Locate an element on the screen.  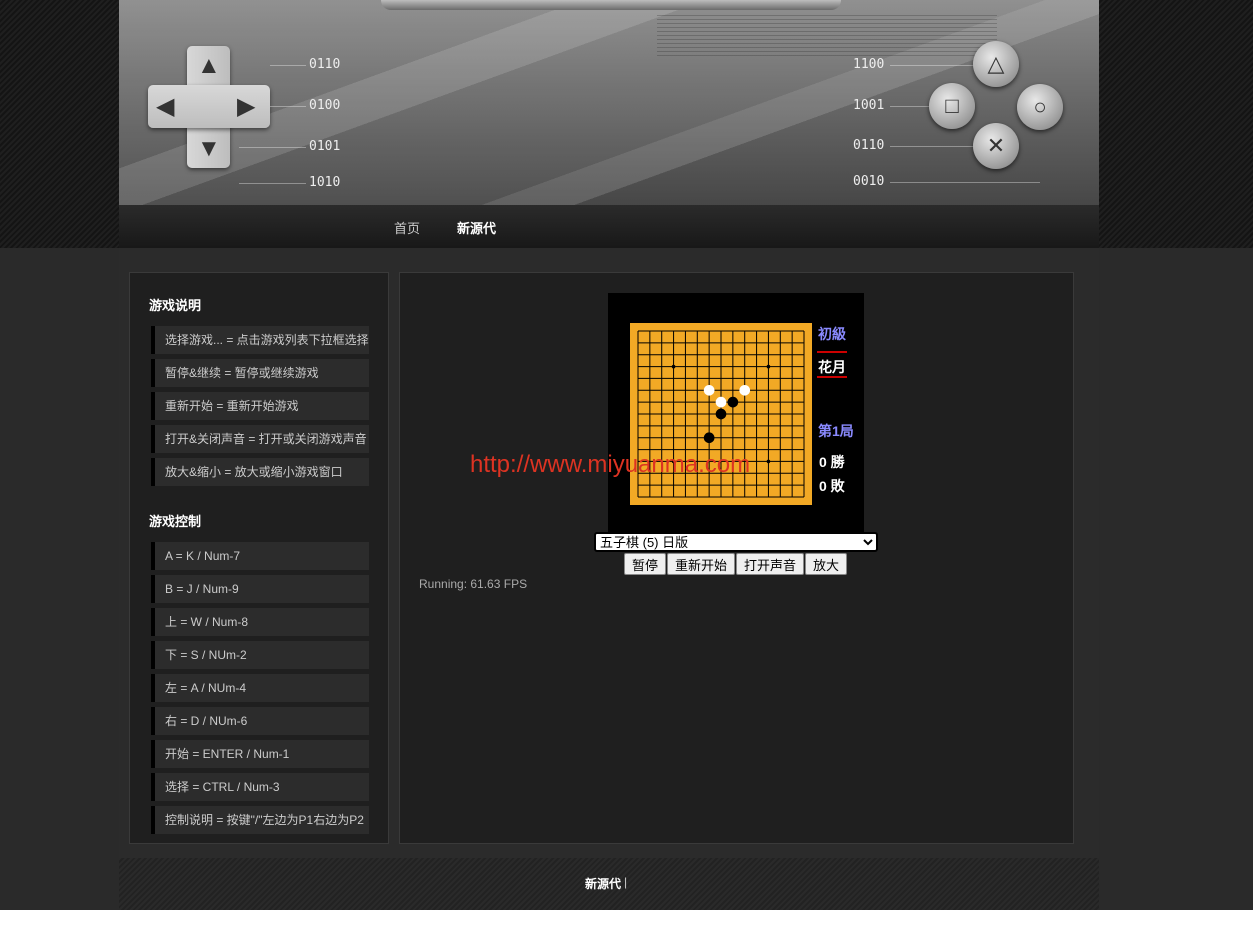
left-code-2: 0100 is located at coordinates (325, 105).